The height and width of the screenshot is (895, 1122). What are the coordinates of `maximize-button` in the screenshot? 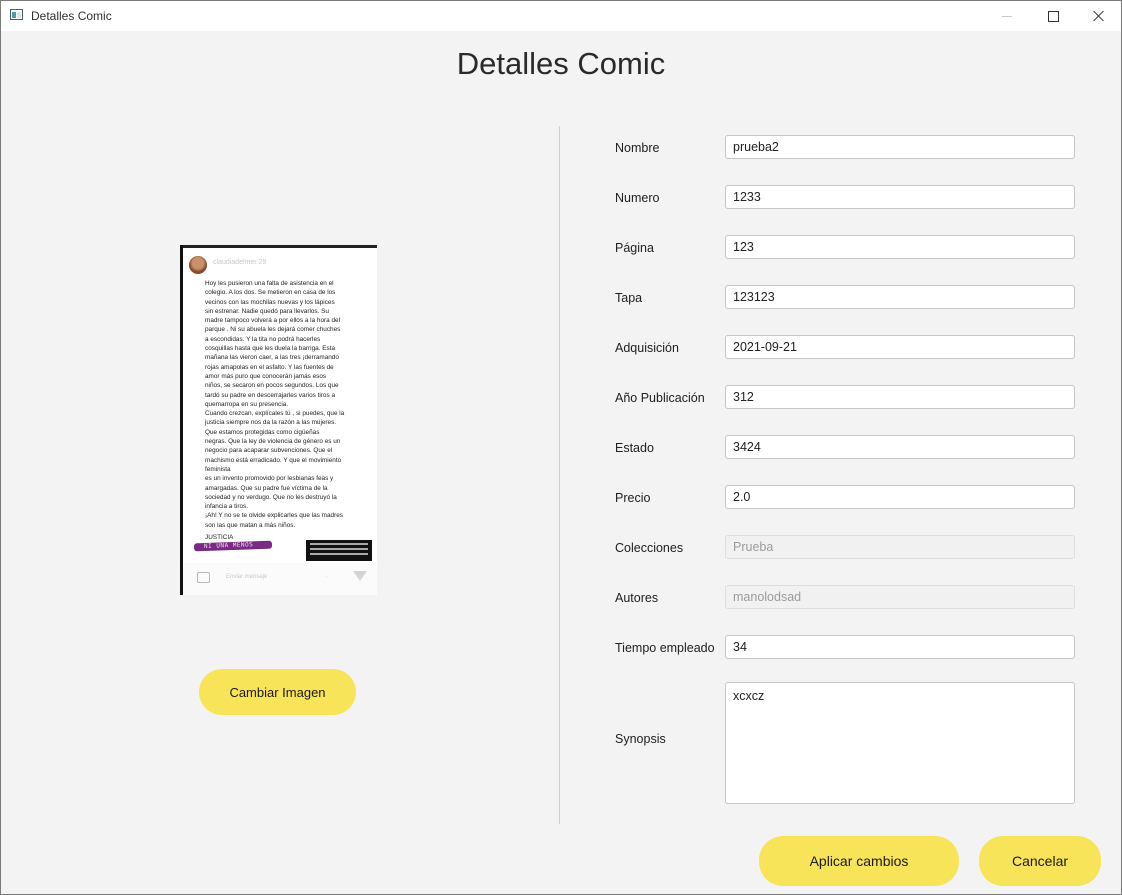 It's located at (1053, 16).